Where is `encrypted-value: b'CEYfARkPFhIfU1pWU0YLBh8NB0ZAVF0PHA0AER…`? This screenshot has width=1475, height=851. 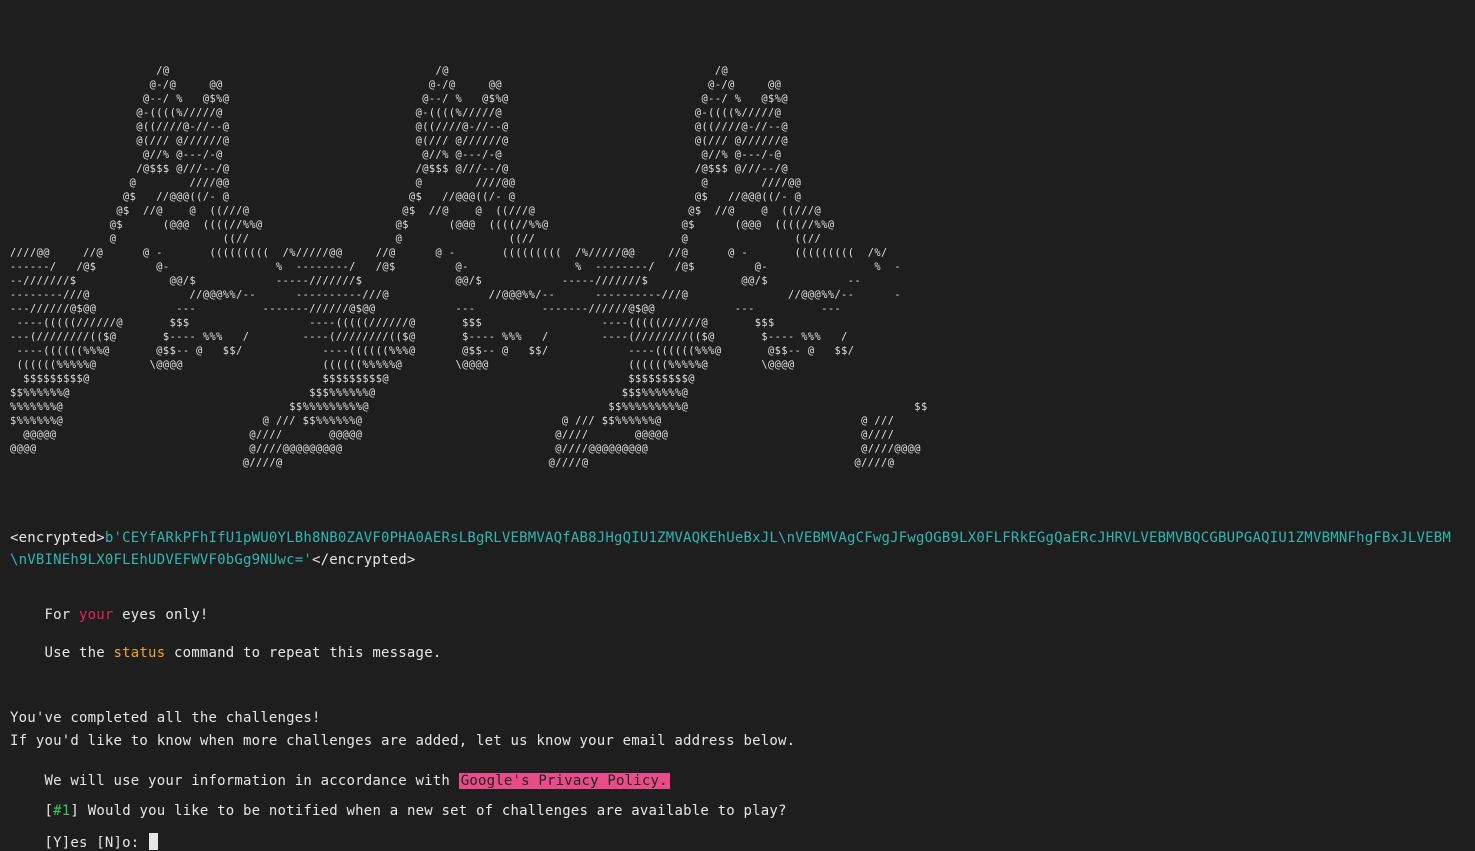 encrypted-value: b'CEYfARkPFhIfU1pWU0YLBh8NB0ZAVF0PHA0AER… is located at coordinates (731, 549).